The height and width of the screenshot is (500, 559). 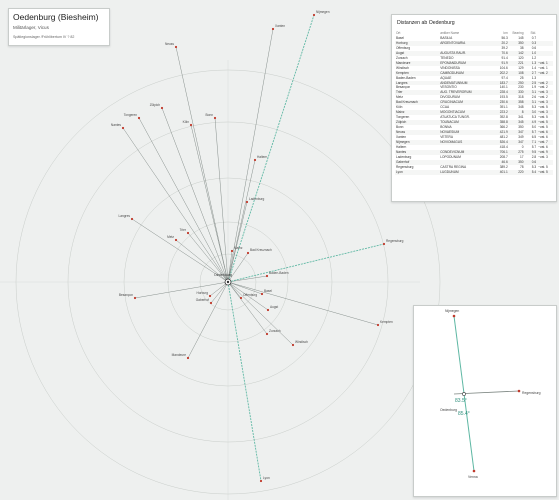 What do you see at coordinates (545, 172) in the screenshot?
I see `table-cell: ~vat. 5` at bounding box center [545, 172].